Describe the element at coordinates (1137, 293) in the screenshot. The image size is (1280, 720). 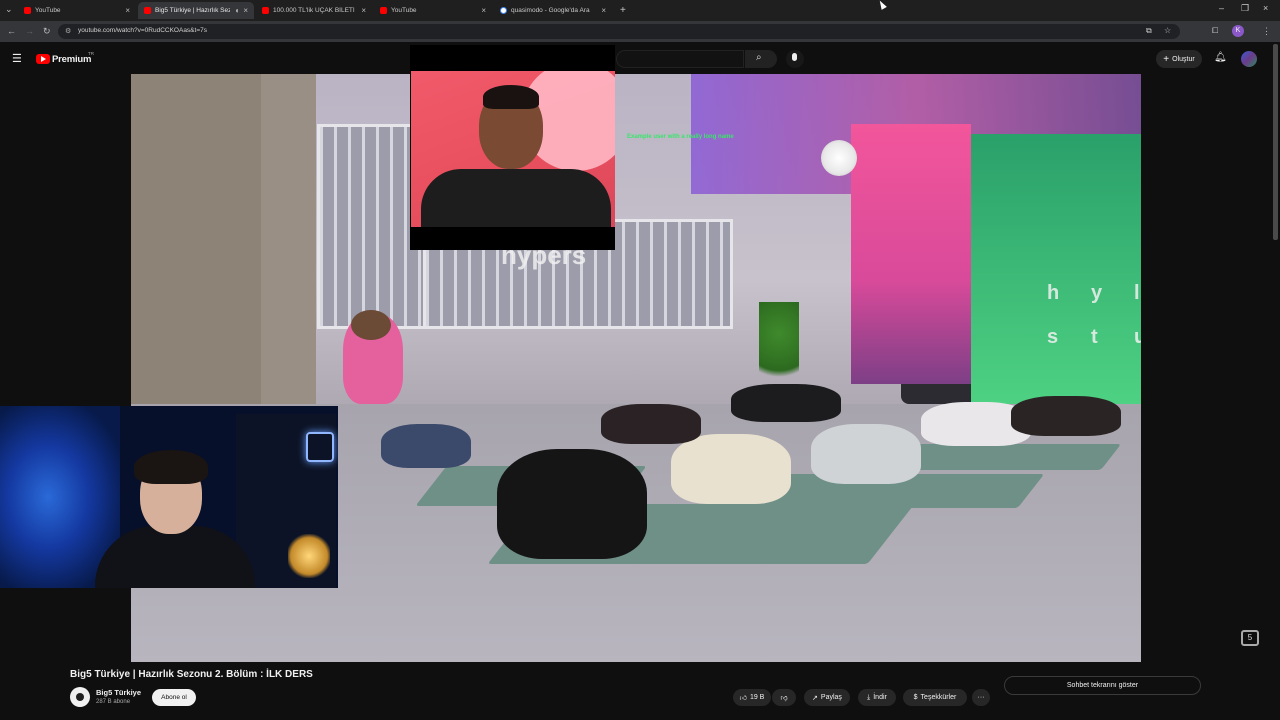
I see `video-wall-letter: l` at that location.